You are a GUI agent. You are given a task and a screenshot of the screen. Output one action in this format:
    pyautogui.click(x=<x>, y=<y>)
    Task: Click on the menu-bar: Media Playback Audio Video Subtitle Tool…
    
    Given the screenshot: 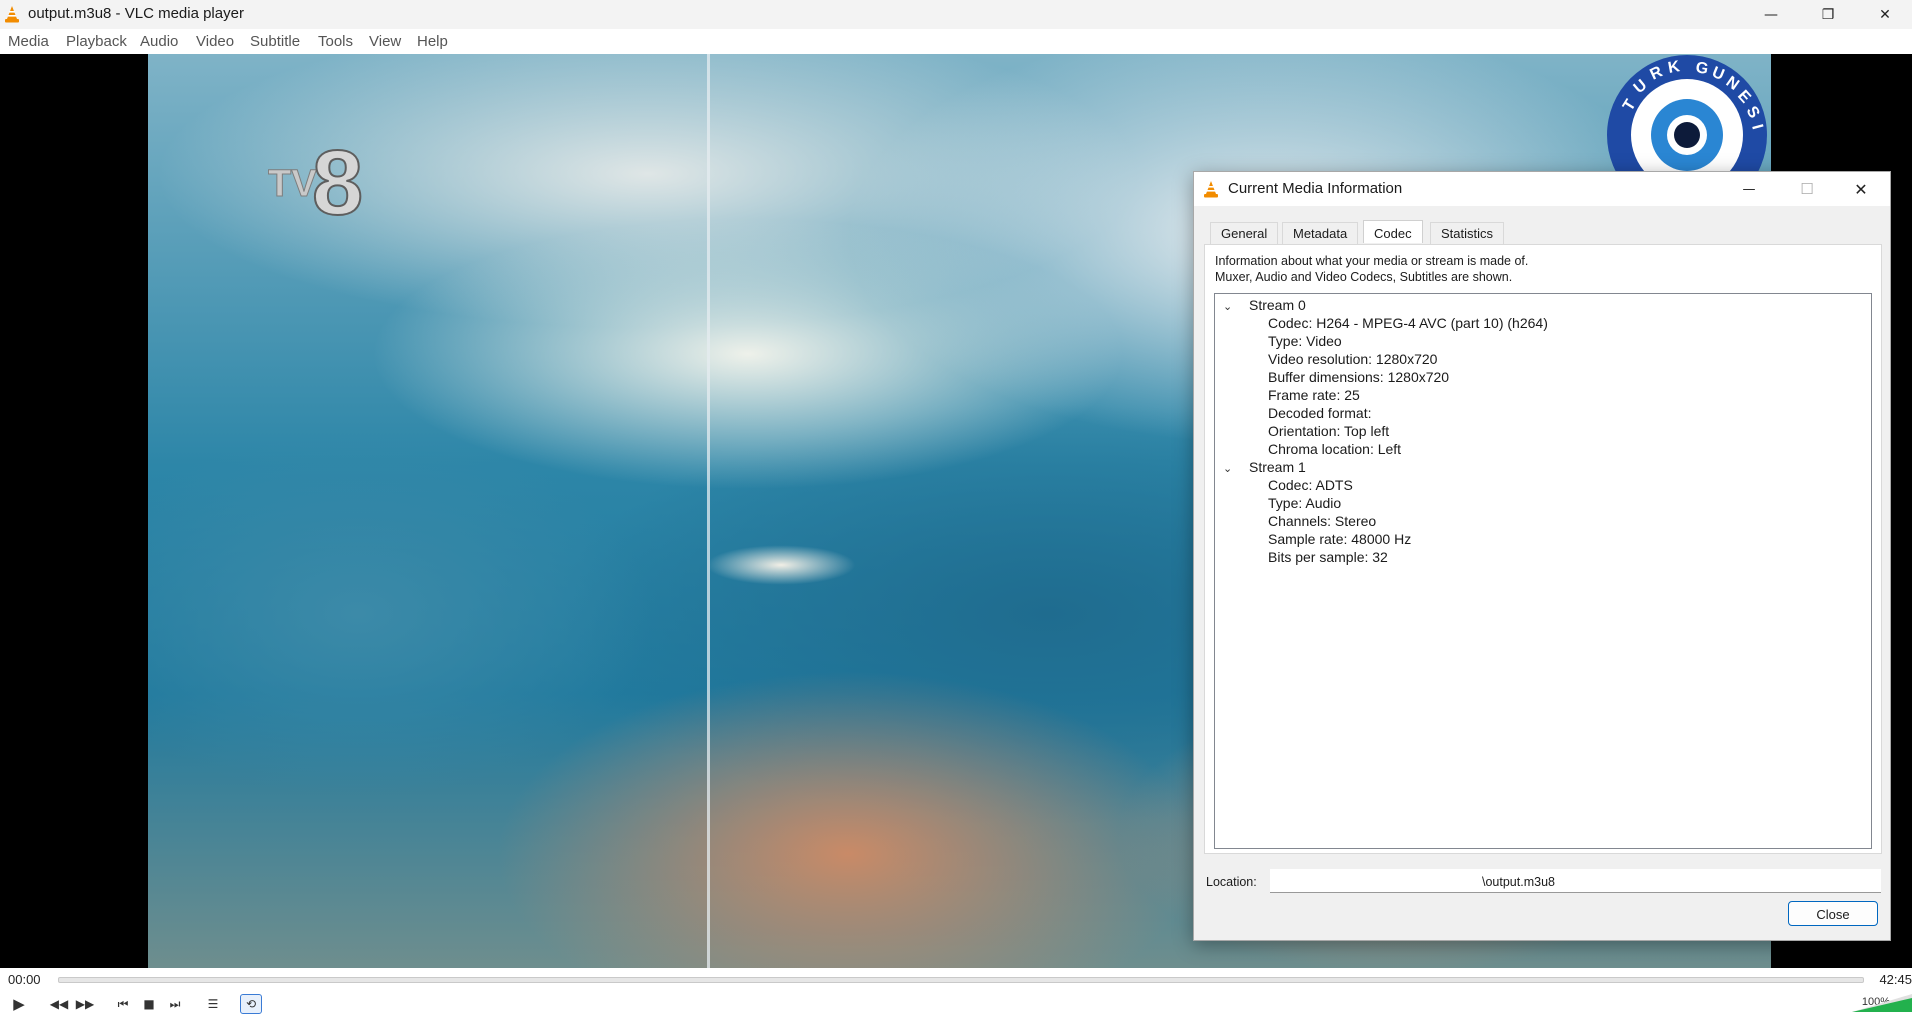 What is the action you would take?
    pyautogui.click(x=956, y=41)
    